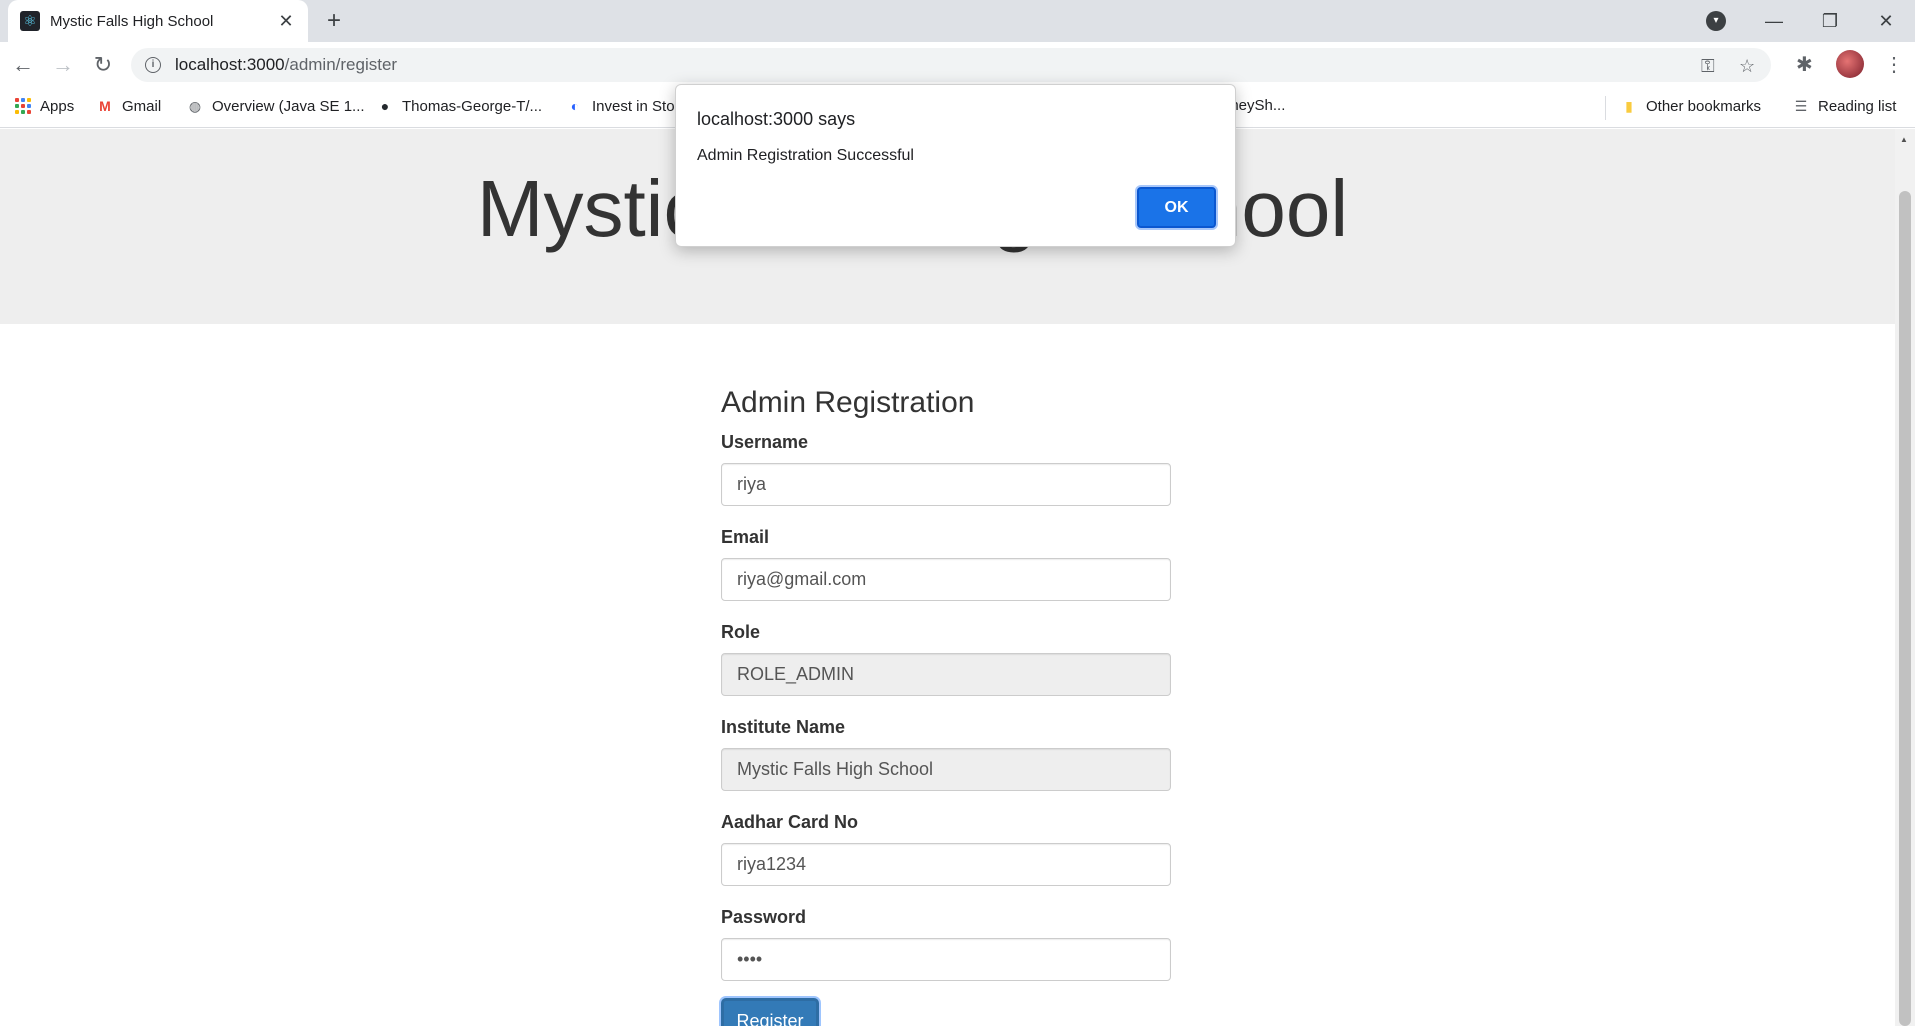 Image resolution: width=1915 pixels, height=1026 pixels. What do you see at coordinates (1804, 64) in the screenshot?
I see `extensions-icon: ✱` at bounding box center [1804, 64].